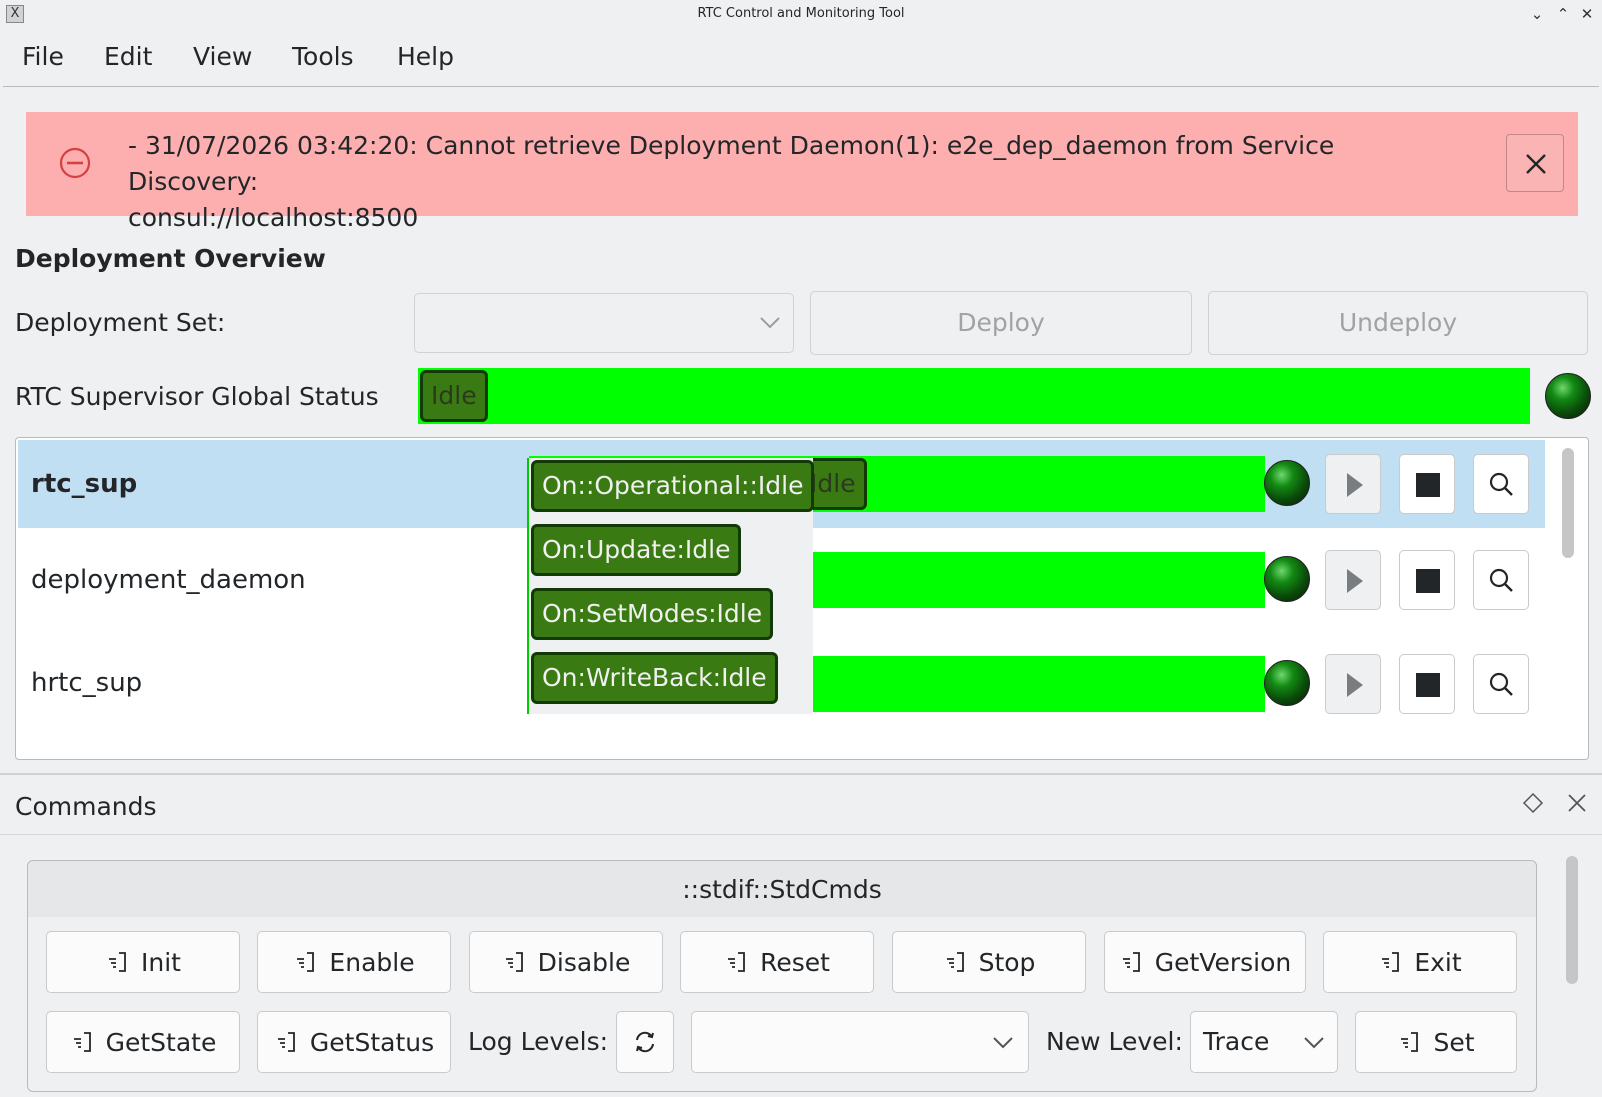 The height and width of the screenshot is (1097, 1602). Describe the element at coordinates (323, 56) in the screenshot. I see `menu-tools: Tools` at that location.